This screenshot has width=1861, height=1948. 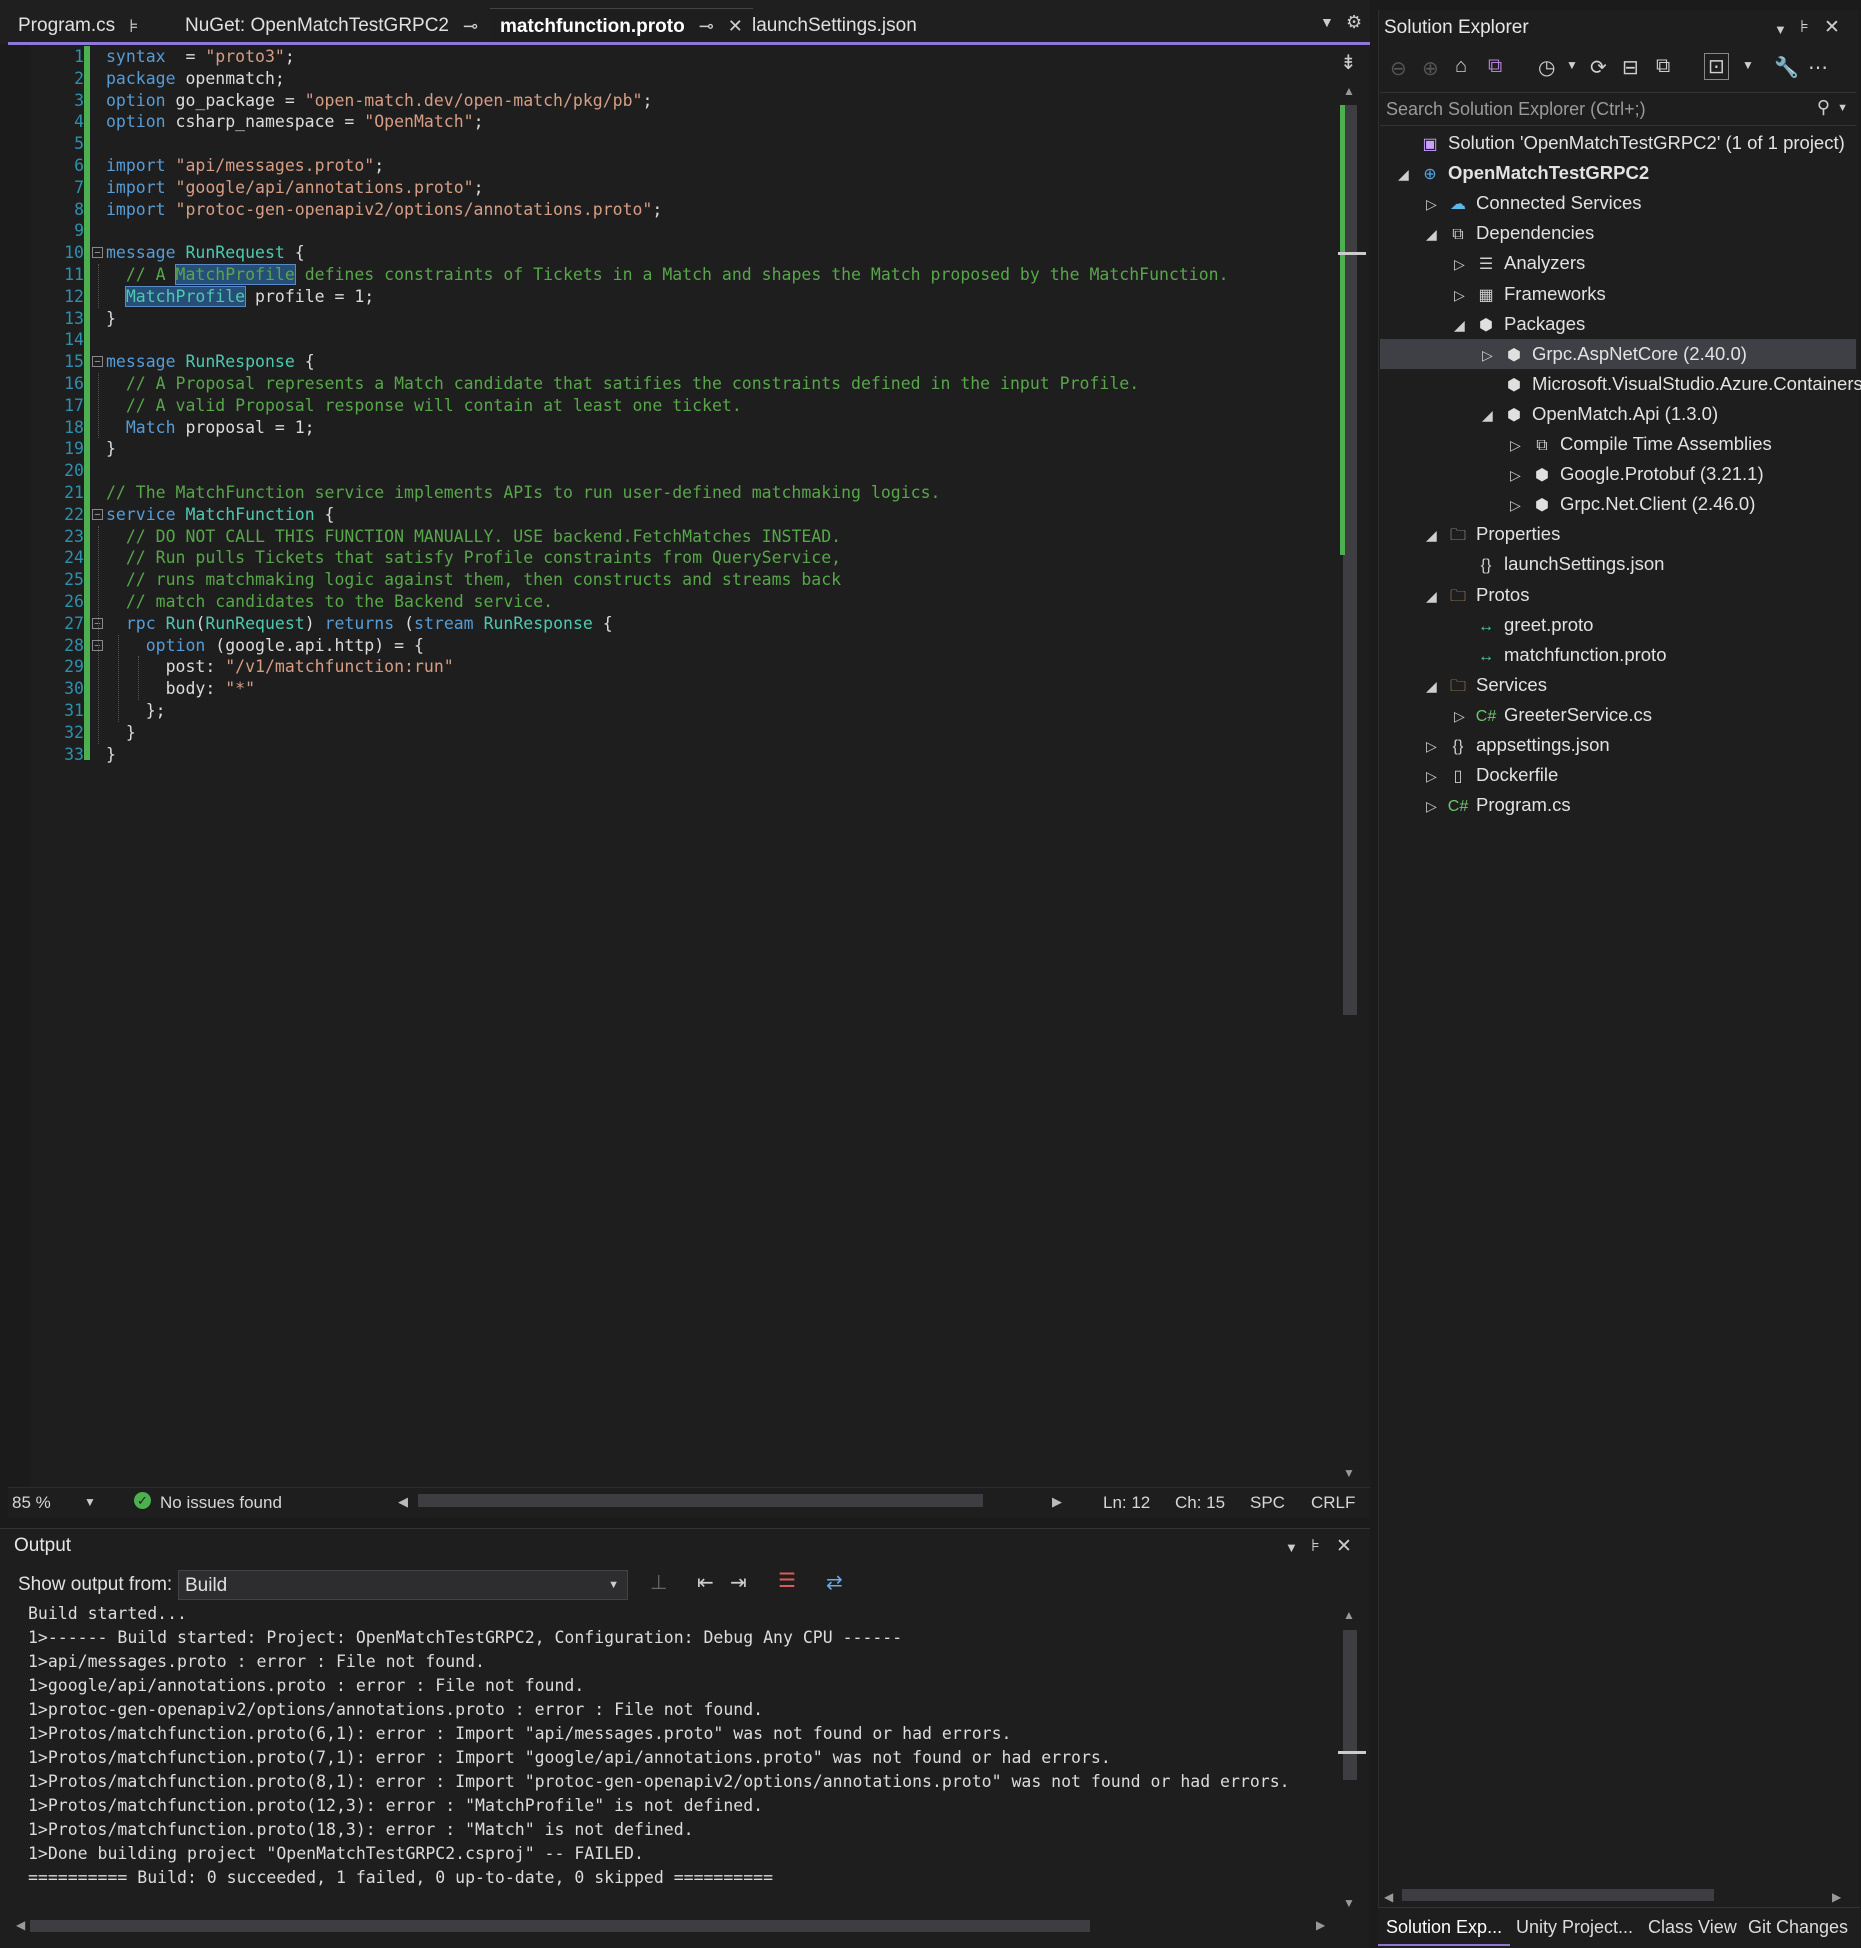 What do you see at coordinates (705, 1582) in the screenshot?
I see `previous-message-icon: ⇤` at bounding box center [705, 1582].